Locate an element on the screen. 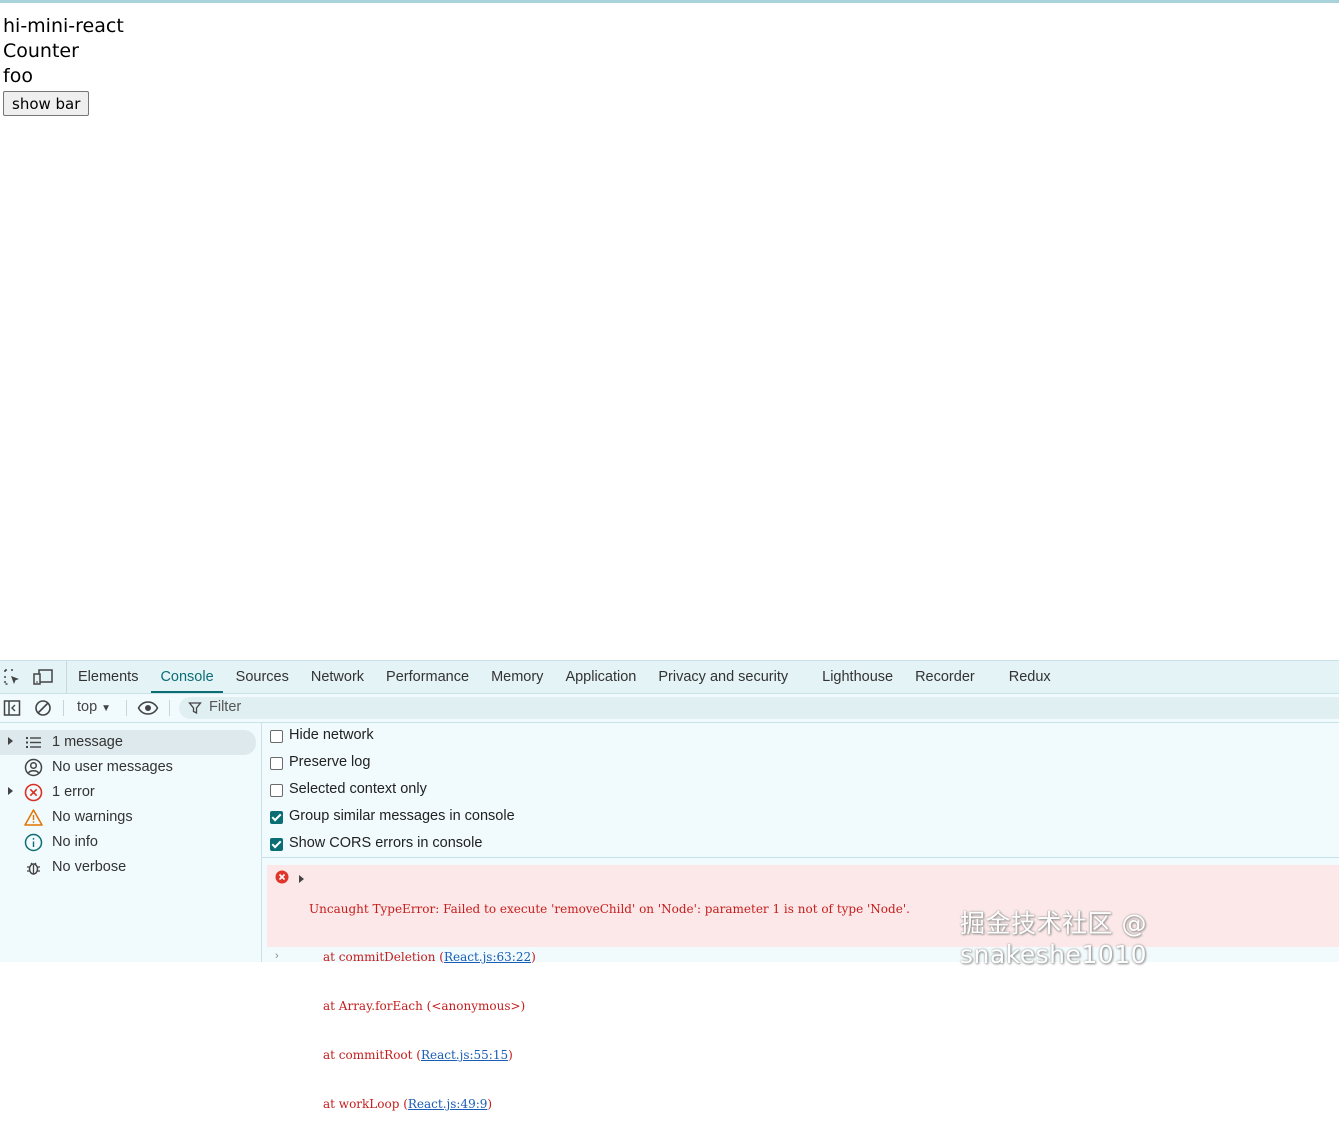 Image resolution: width=1339 pixels, height=1145 pixels. group-similar-checkbox is located at coordinates (276, 817).